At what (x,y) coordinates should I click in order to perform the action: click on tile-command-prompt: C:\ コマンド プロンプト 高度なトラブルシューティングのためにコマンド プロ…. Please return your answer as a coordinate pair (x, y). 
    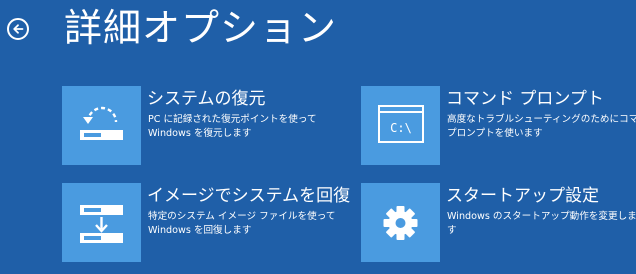
    Looking at the image, I should click on (498, 126).